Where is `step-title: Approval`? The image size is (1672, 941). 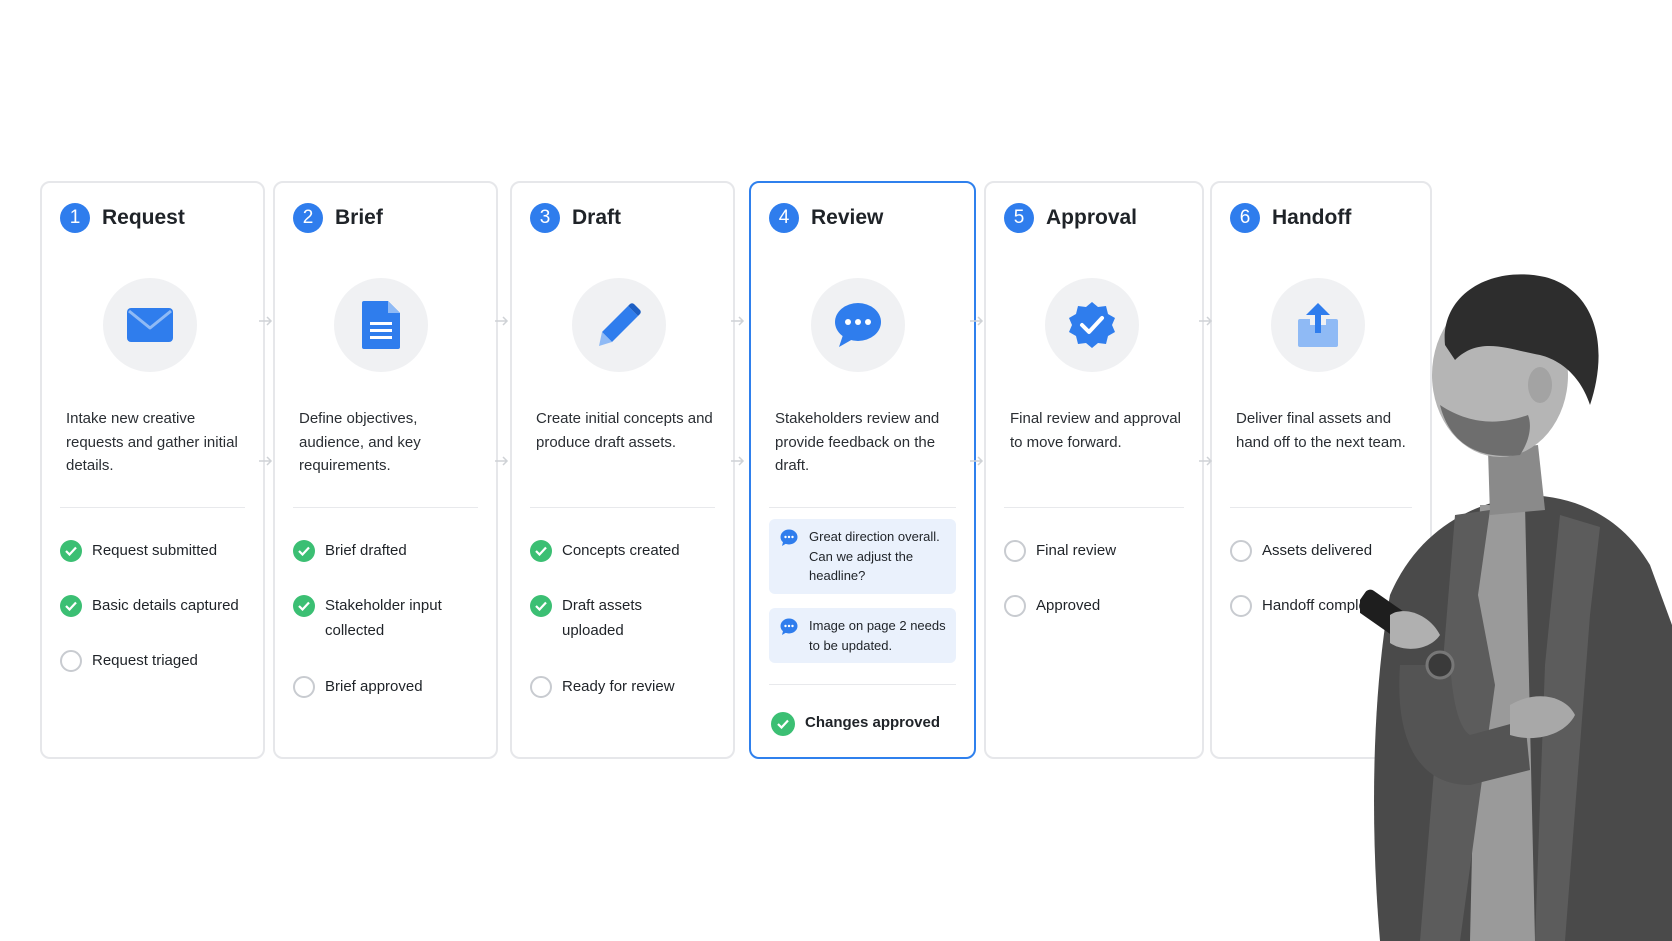 step-title: Approval is located at coordinates (1092, 217).